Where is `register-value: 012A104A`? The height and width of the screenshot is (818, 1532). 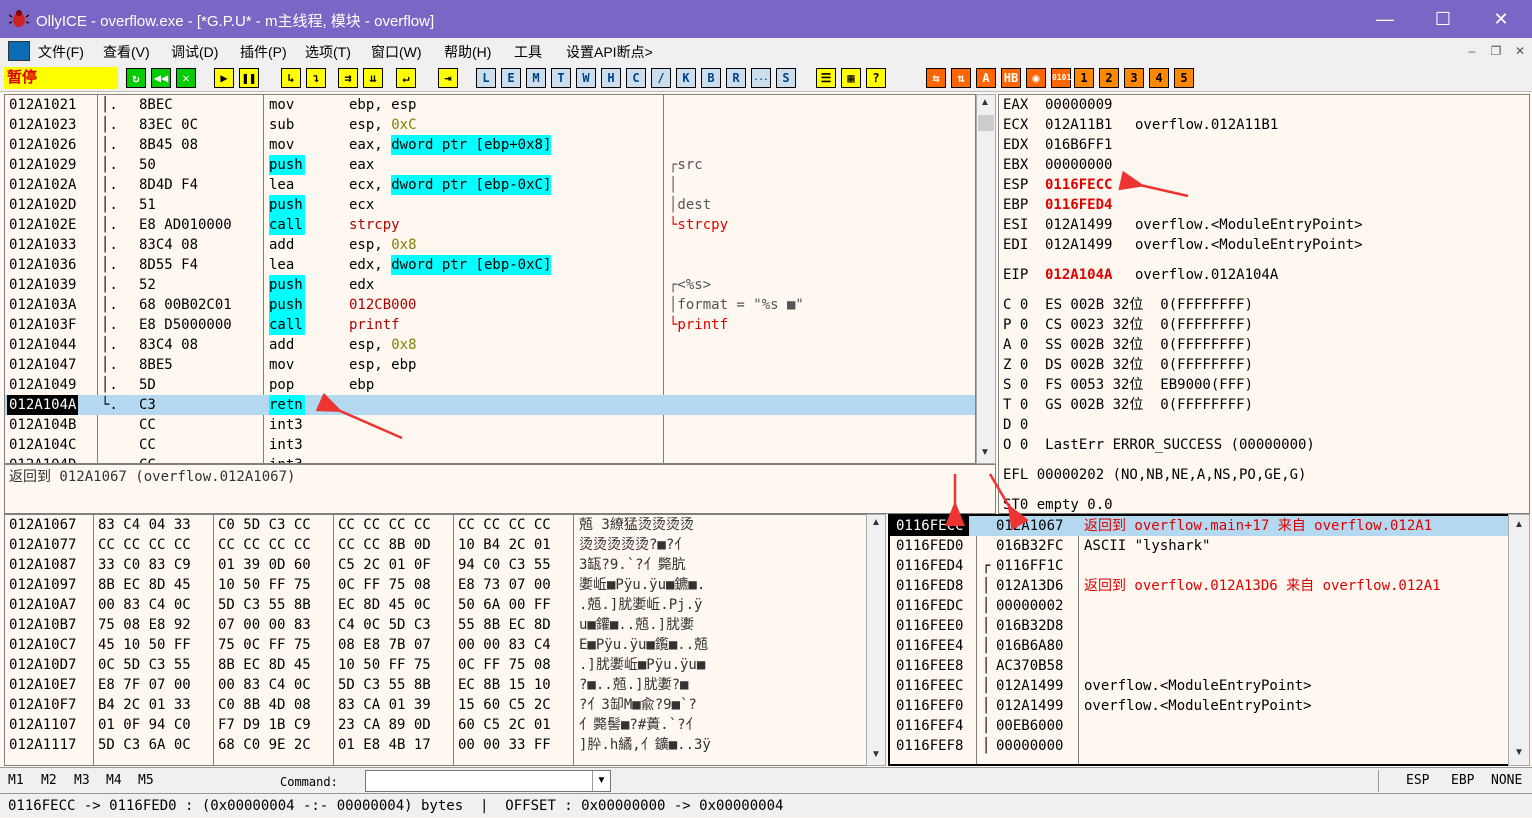
register-value: 012A104A is located at coordinates (1078, 275).